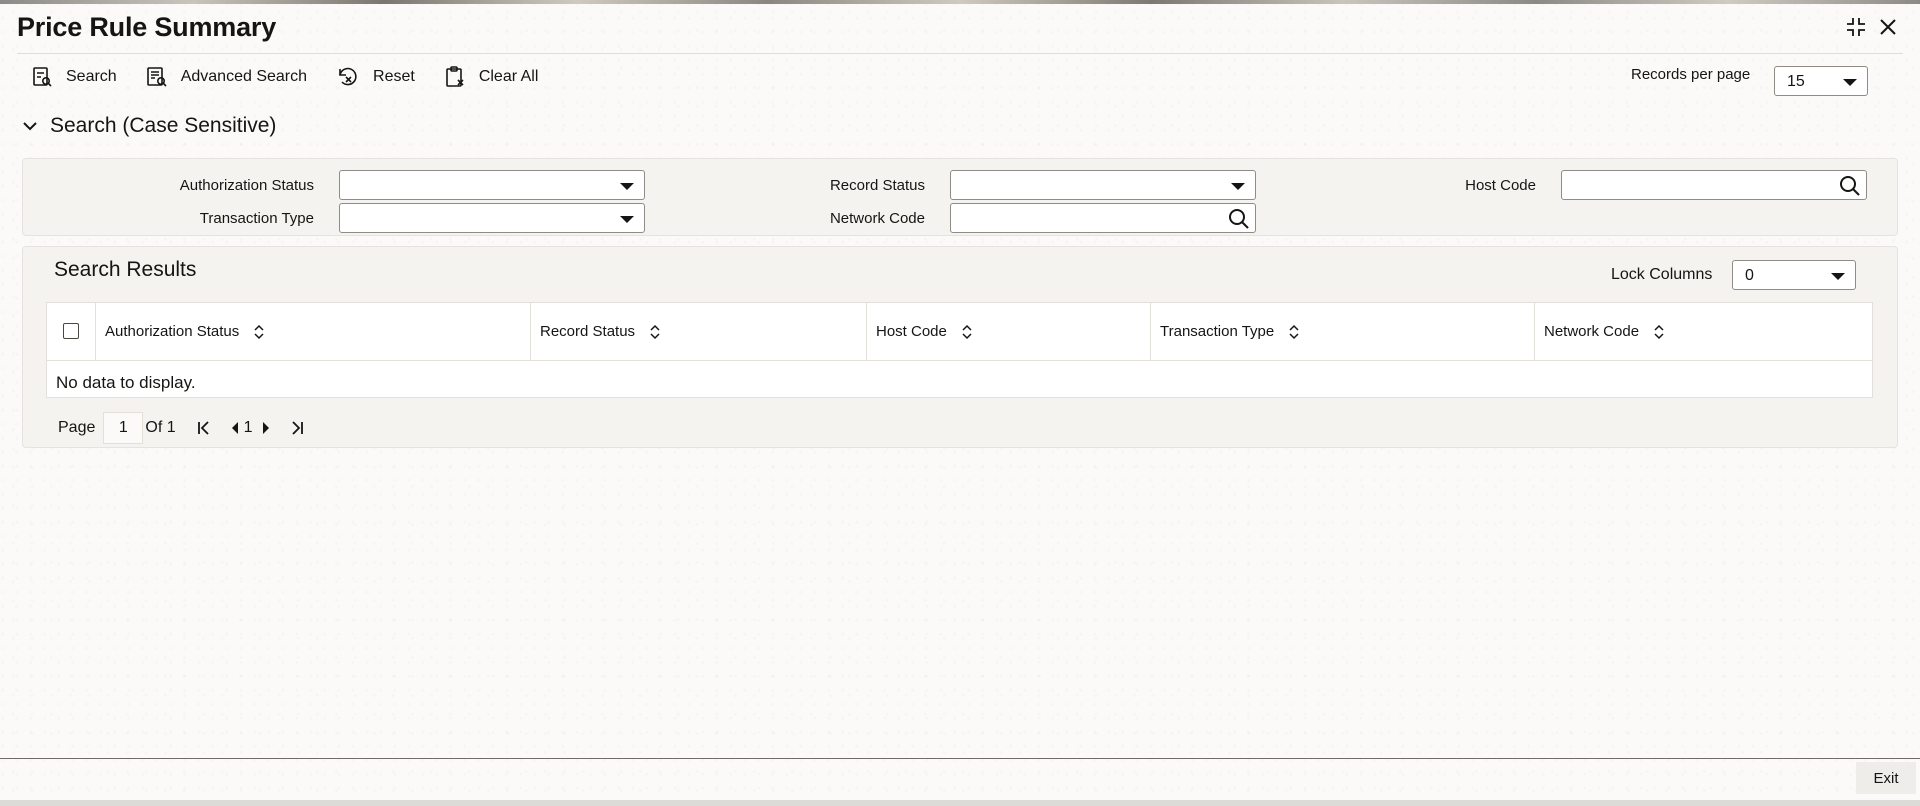 The width and height of the screenshot is (1920, 806). I want to click on advanced-search-button: Advanced Search, so click(226, 77).